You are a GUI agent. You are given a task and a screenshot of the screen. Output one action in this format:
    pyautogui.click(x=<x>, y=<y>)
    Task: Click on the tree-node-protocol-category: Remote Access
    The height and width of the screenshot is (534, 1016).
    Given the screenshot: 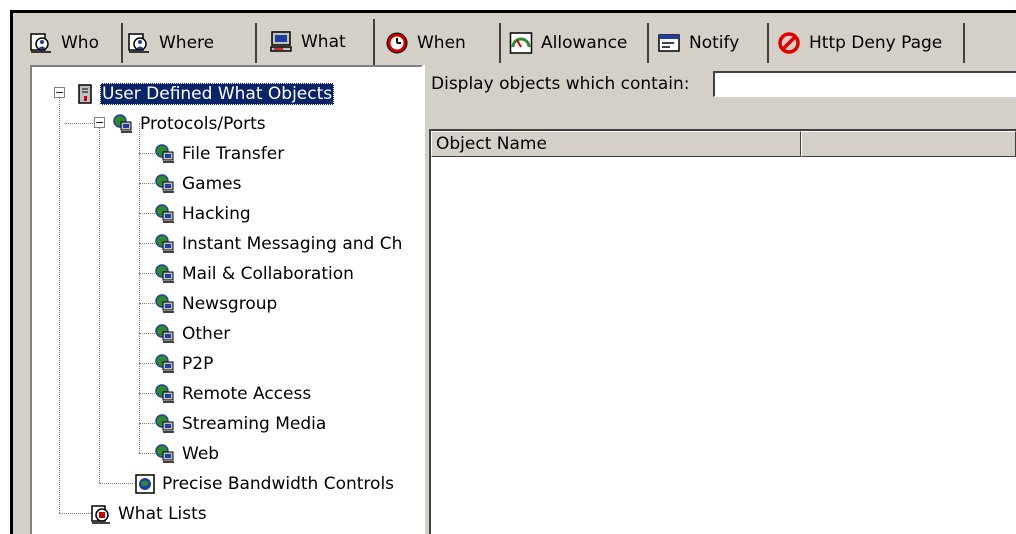 What is the action you would take?
    pyautogui.click(x=233, y=394)
    